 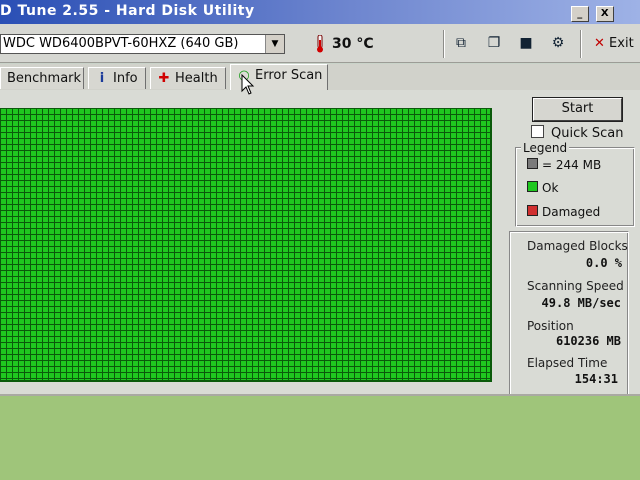 What do you see at coordinates (558, 43) in the screenshot?
I see `options-icon: ⚙` at bounding box center [558, 43].